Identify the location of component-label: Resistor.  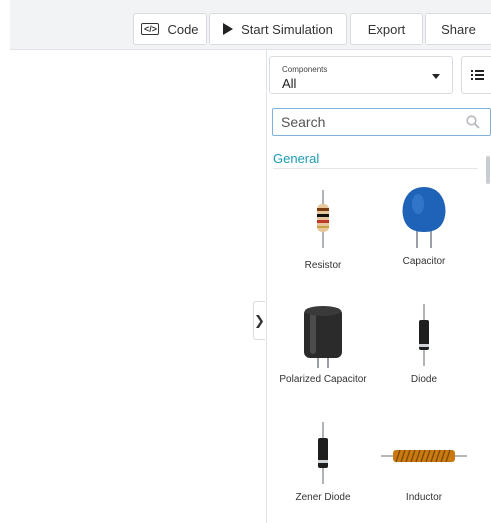
(323, 265).